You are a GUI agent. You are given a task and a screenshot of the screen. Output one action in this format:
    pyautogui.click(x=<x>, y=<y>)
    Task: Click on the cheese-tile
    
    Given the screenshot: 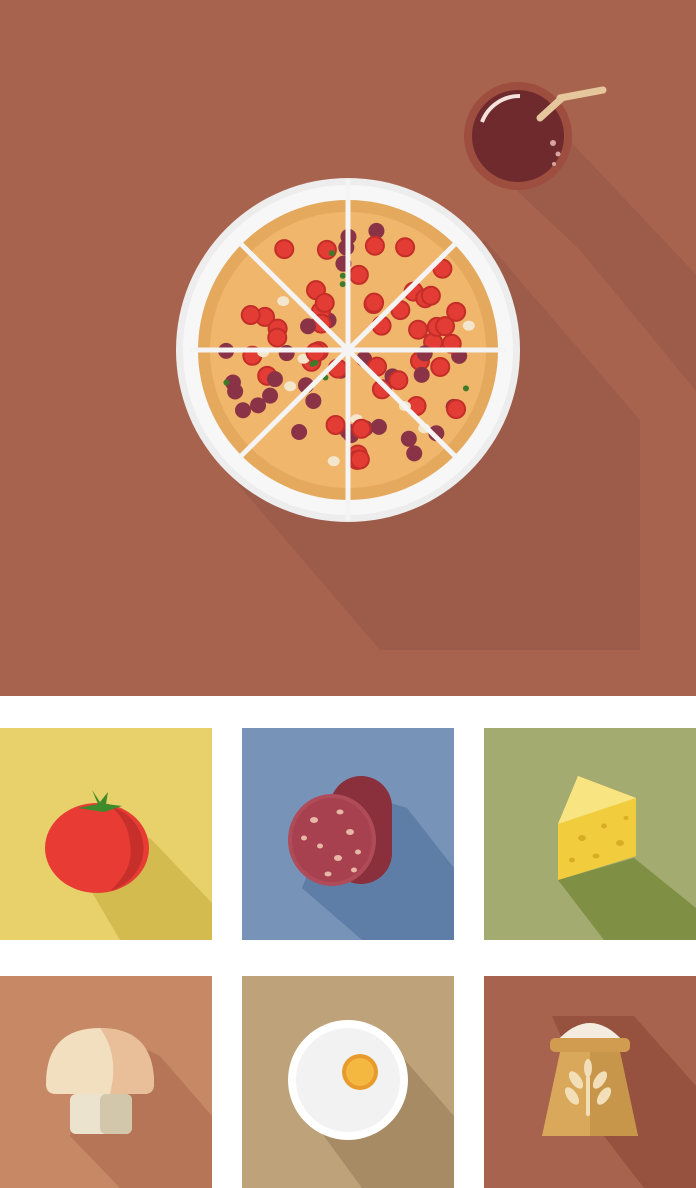 What is the action you would take?
    pyautogui.click(x=590, y=834)
    